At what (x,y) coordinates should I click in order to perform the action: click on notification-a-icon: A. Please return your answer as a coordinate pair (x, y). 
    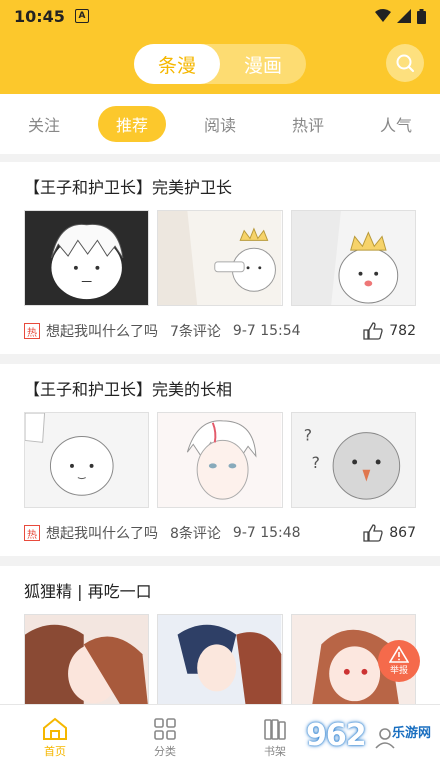
    Looking at the image, I should click on (81, 16).